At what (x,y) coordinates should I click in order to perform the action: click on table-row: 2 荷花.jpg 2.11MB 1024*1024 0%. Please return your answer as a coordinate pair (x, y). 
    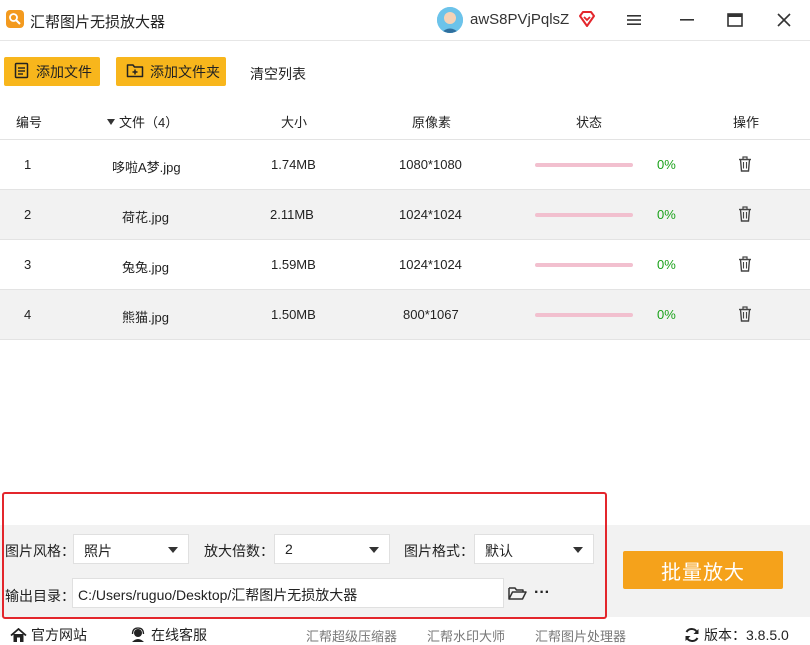
    Looking at the image, I should click on (405, 215).